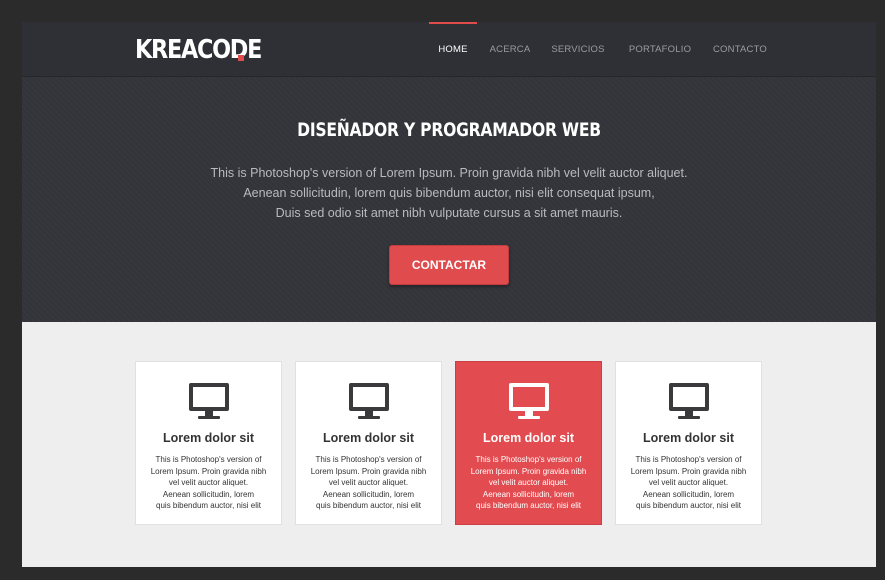  I want to click on contactar-button: CONTACTAR, so click(449, 265).